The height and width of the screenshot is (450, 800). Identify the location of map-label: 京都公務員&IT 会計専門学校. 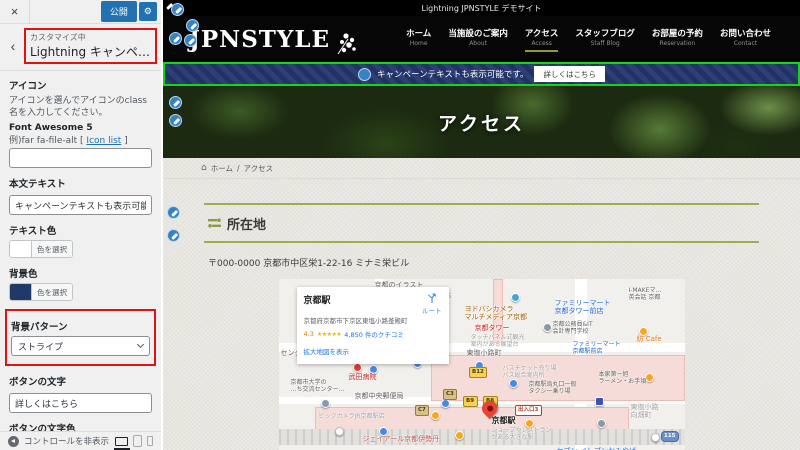
(572, 328).